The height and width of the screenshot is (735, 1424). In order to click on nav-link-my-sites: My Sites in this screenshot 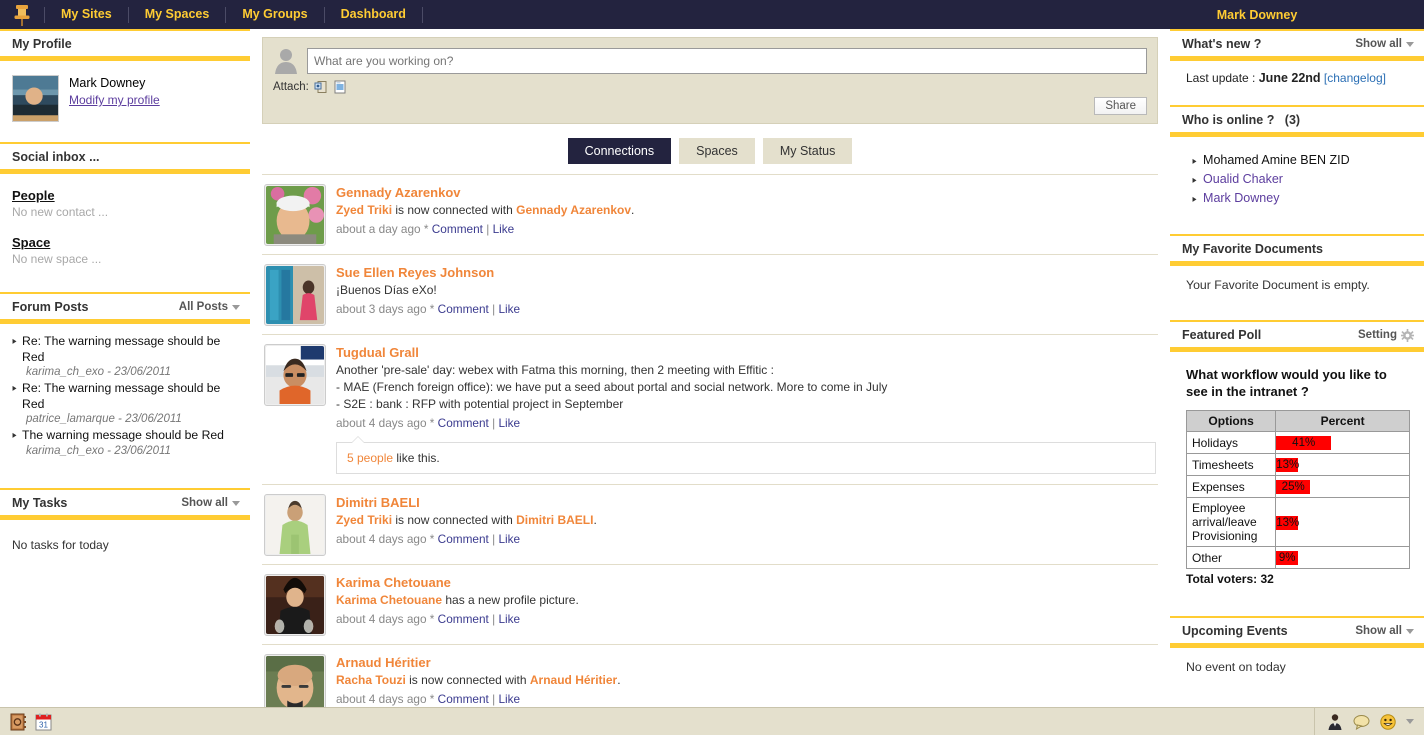, I will do `click(86, 14)`.